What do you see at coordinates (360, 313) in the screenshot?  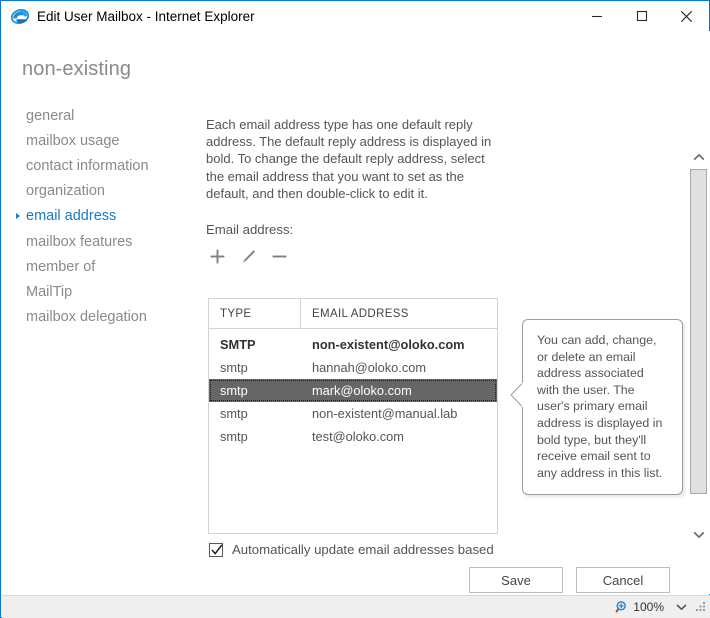 I see `column-header-email-address: EMAIL ADDRESS` at bounding box center [360, 313].